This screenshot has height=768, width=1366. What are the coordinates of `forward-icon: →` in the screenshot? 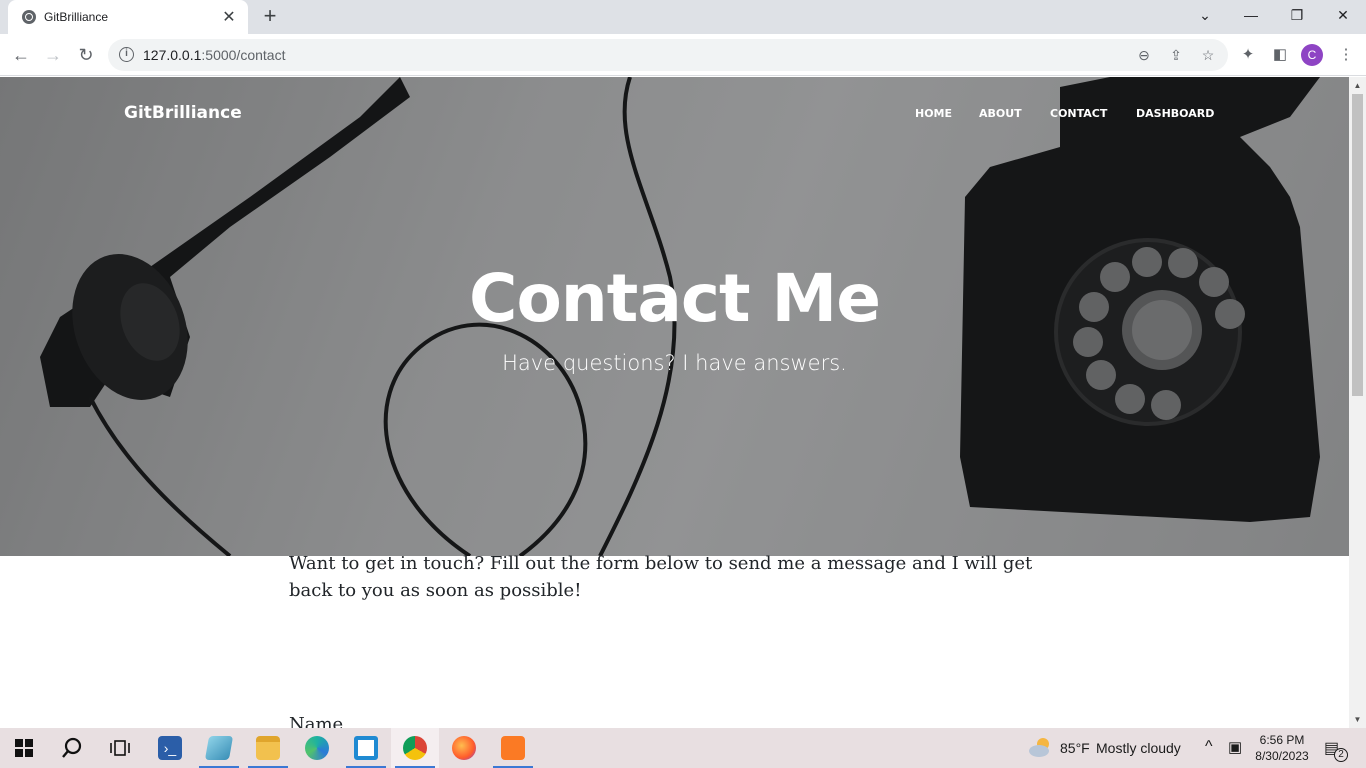 It's located at (53, 55).